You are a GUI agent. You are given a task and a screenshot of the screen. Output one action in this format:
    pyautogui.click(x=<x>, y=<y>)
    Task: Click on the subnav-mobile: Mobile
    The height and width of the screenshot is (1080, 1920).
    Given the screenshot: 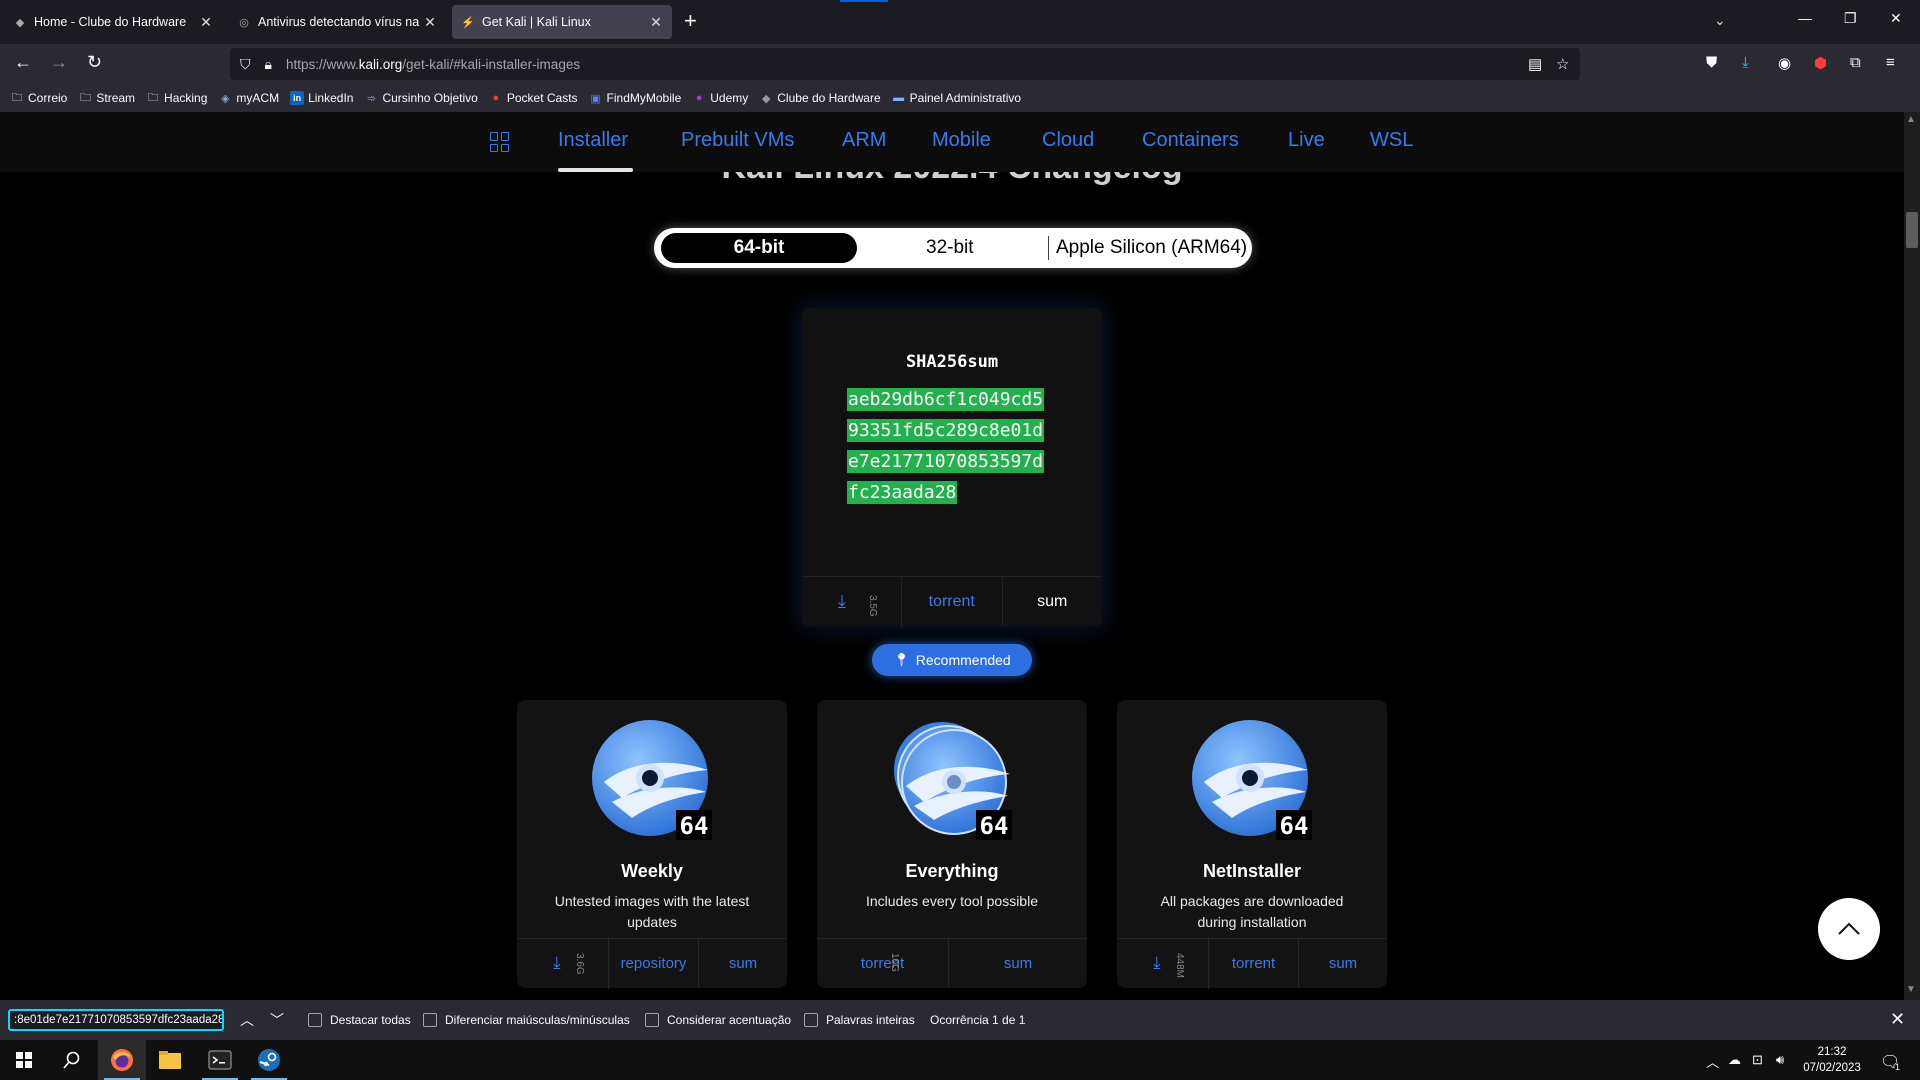 What is the action you would take?
    pyautogui.click(x=961, y=140)
    